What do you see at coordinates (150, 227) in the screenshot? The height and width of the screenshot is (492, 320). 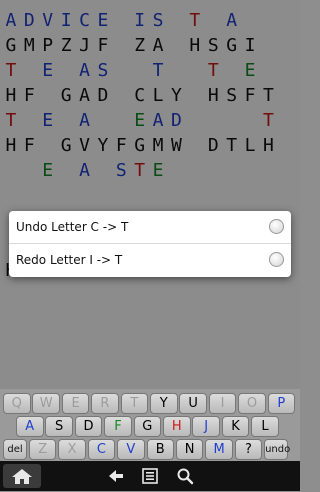 I see `undo-option: Undo Letter C -> T` at bounding box center [150, 227].